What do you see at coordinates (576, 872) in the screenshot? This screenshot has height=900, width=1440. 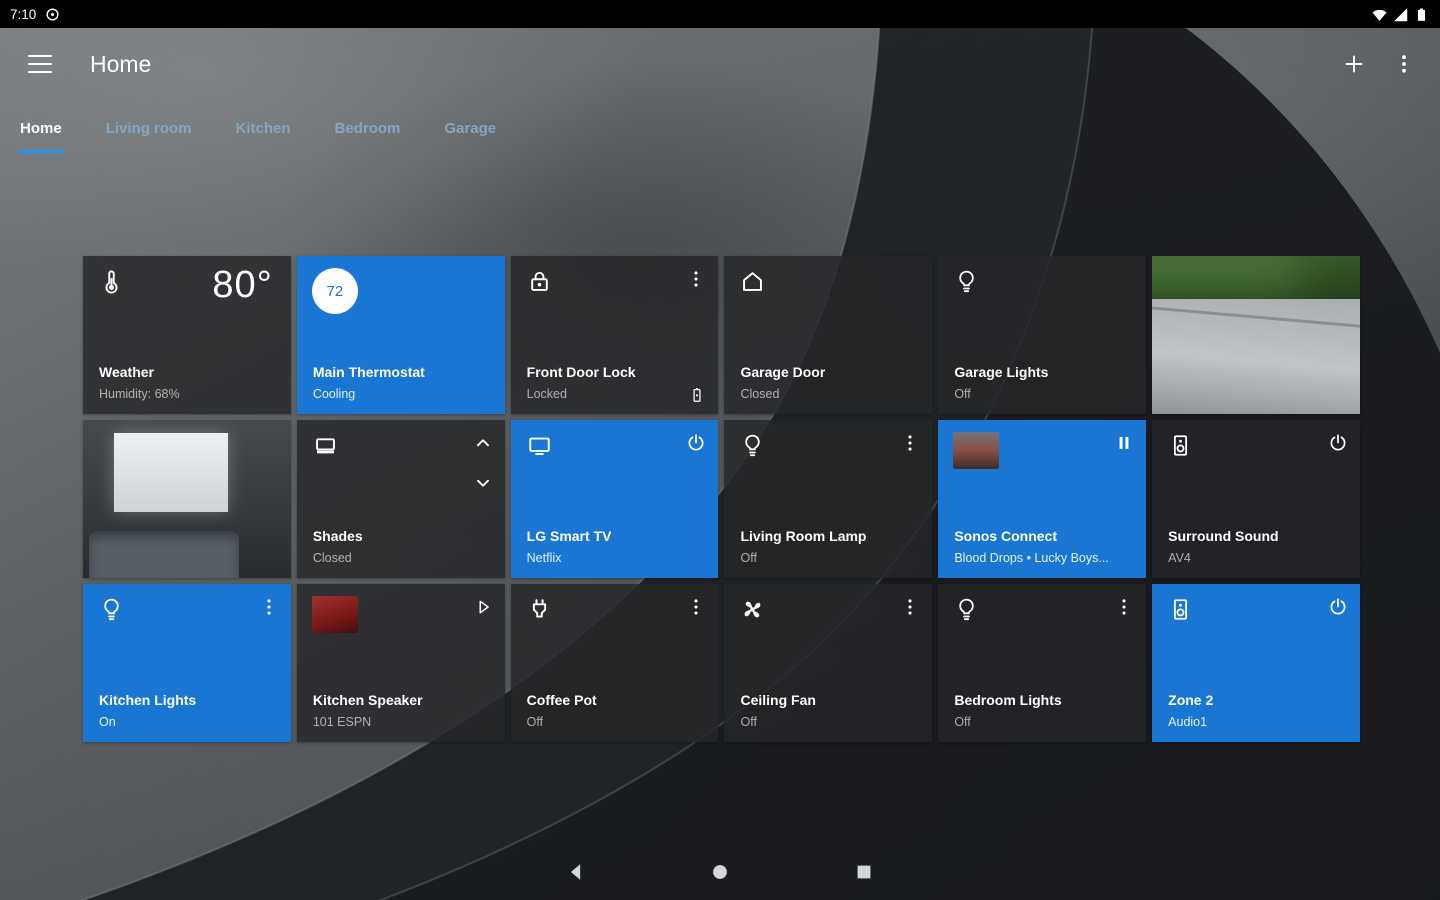 I see `back-button` at bounding box center [576, 872].